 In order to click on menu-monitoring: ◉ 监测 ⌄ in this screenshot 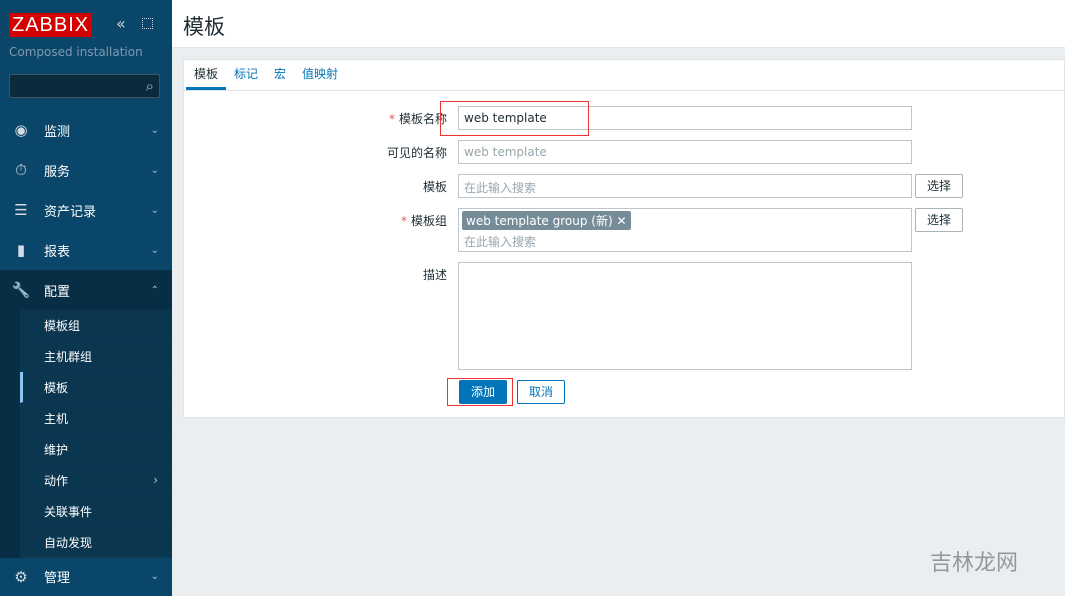, I will do `click(86, 130)`.